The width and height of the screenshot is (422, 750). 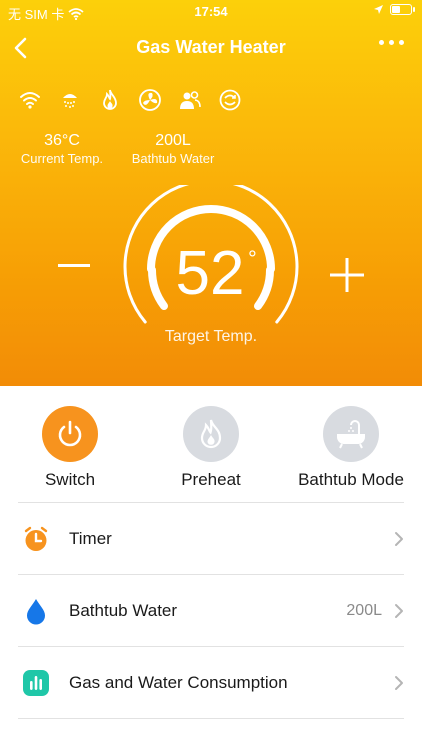 I want to click on list-item-consumption: Gas and Water Consumption, so click(x=211, y=682).